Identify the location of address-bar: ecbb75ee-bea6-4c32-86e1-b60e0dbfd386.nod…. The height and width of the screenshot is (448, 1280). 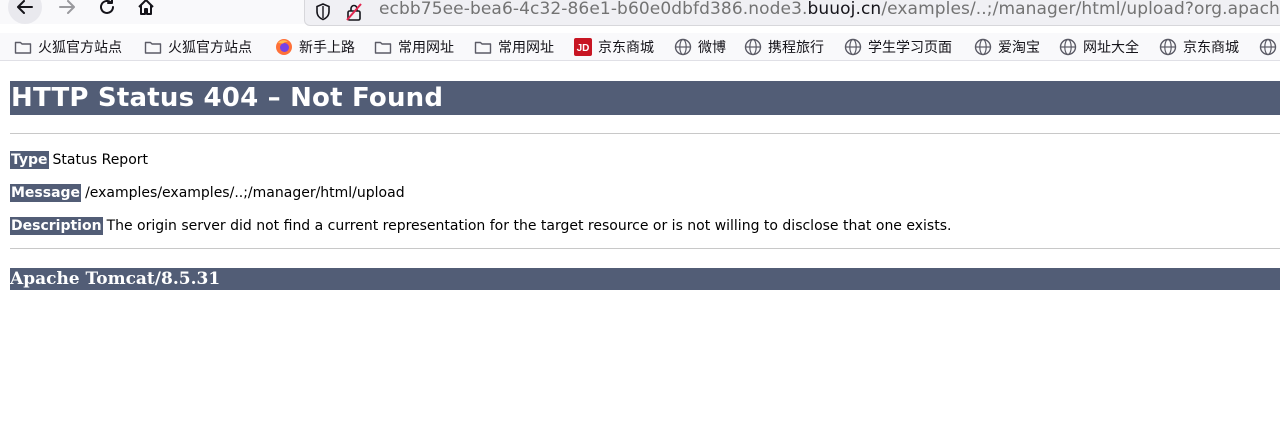
(792, 13).